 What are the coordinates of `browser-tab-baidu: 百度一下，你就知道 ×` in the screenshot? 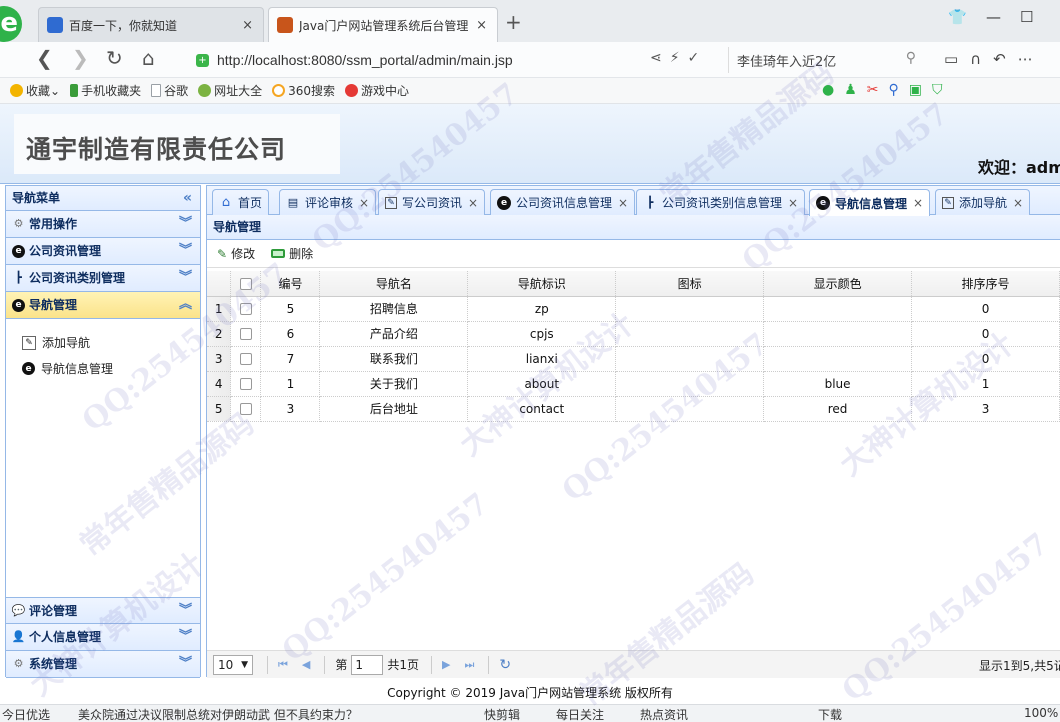 It's located at (151, 24).